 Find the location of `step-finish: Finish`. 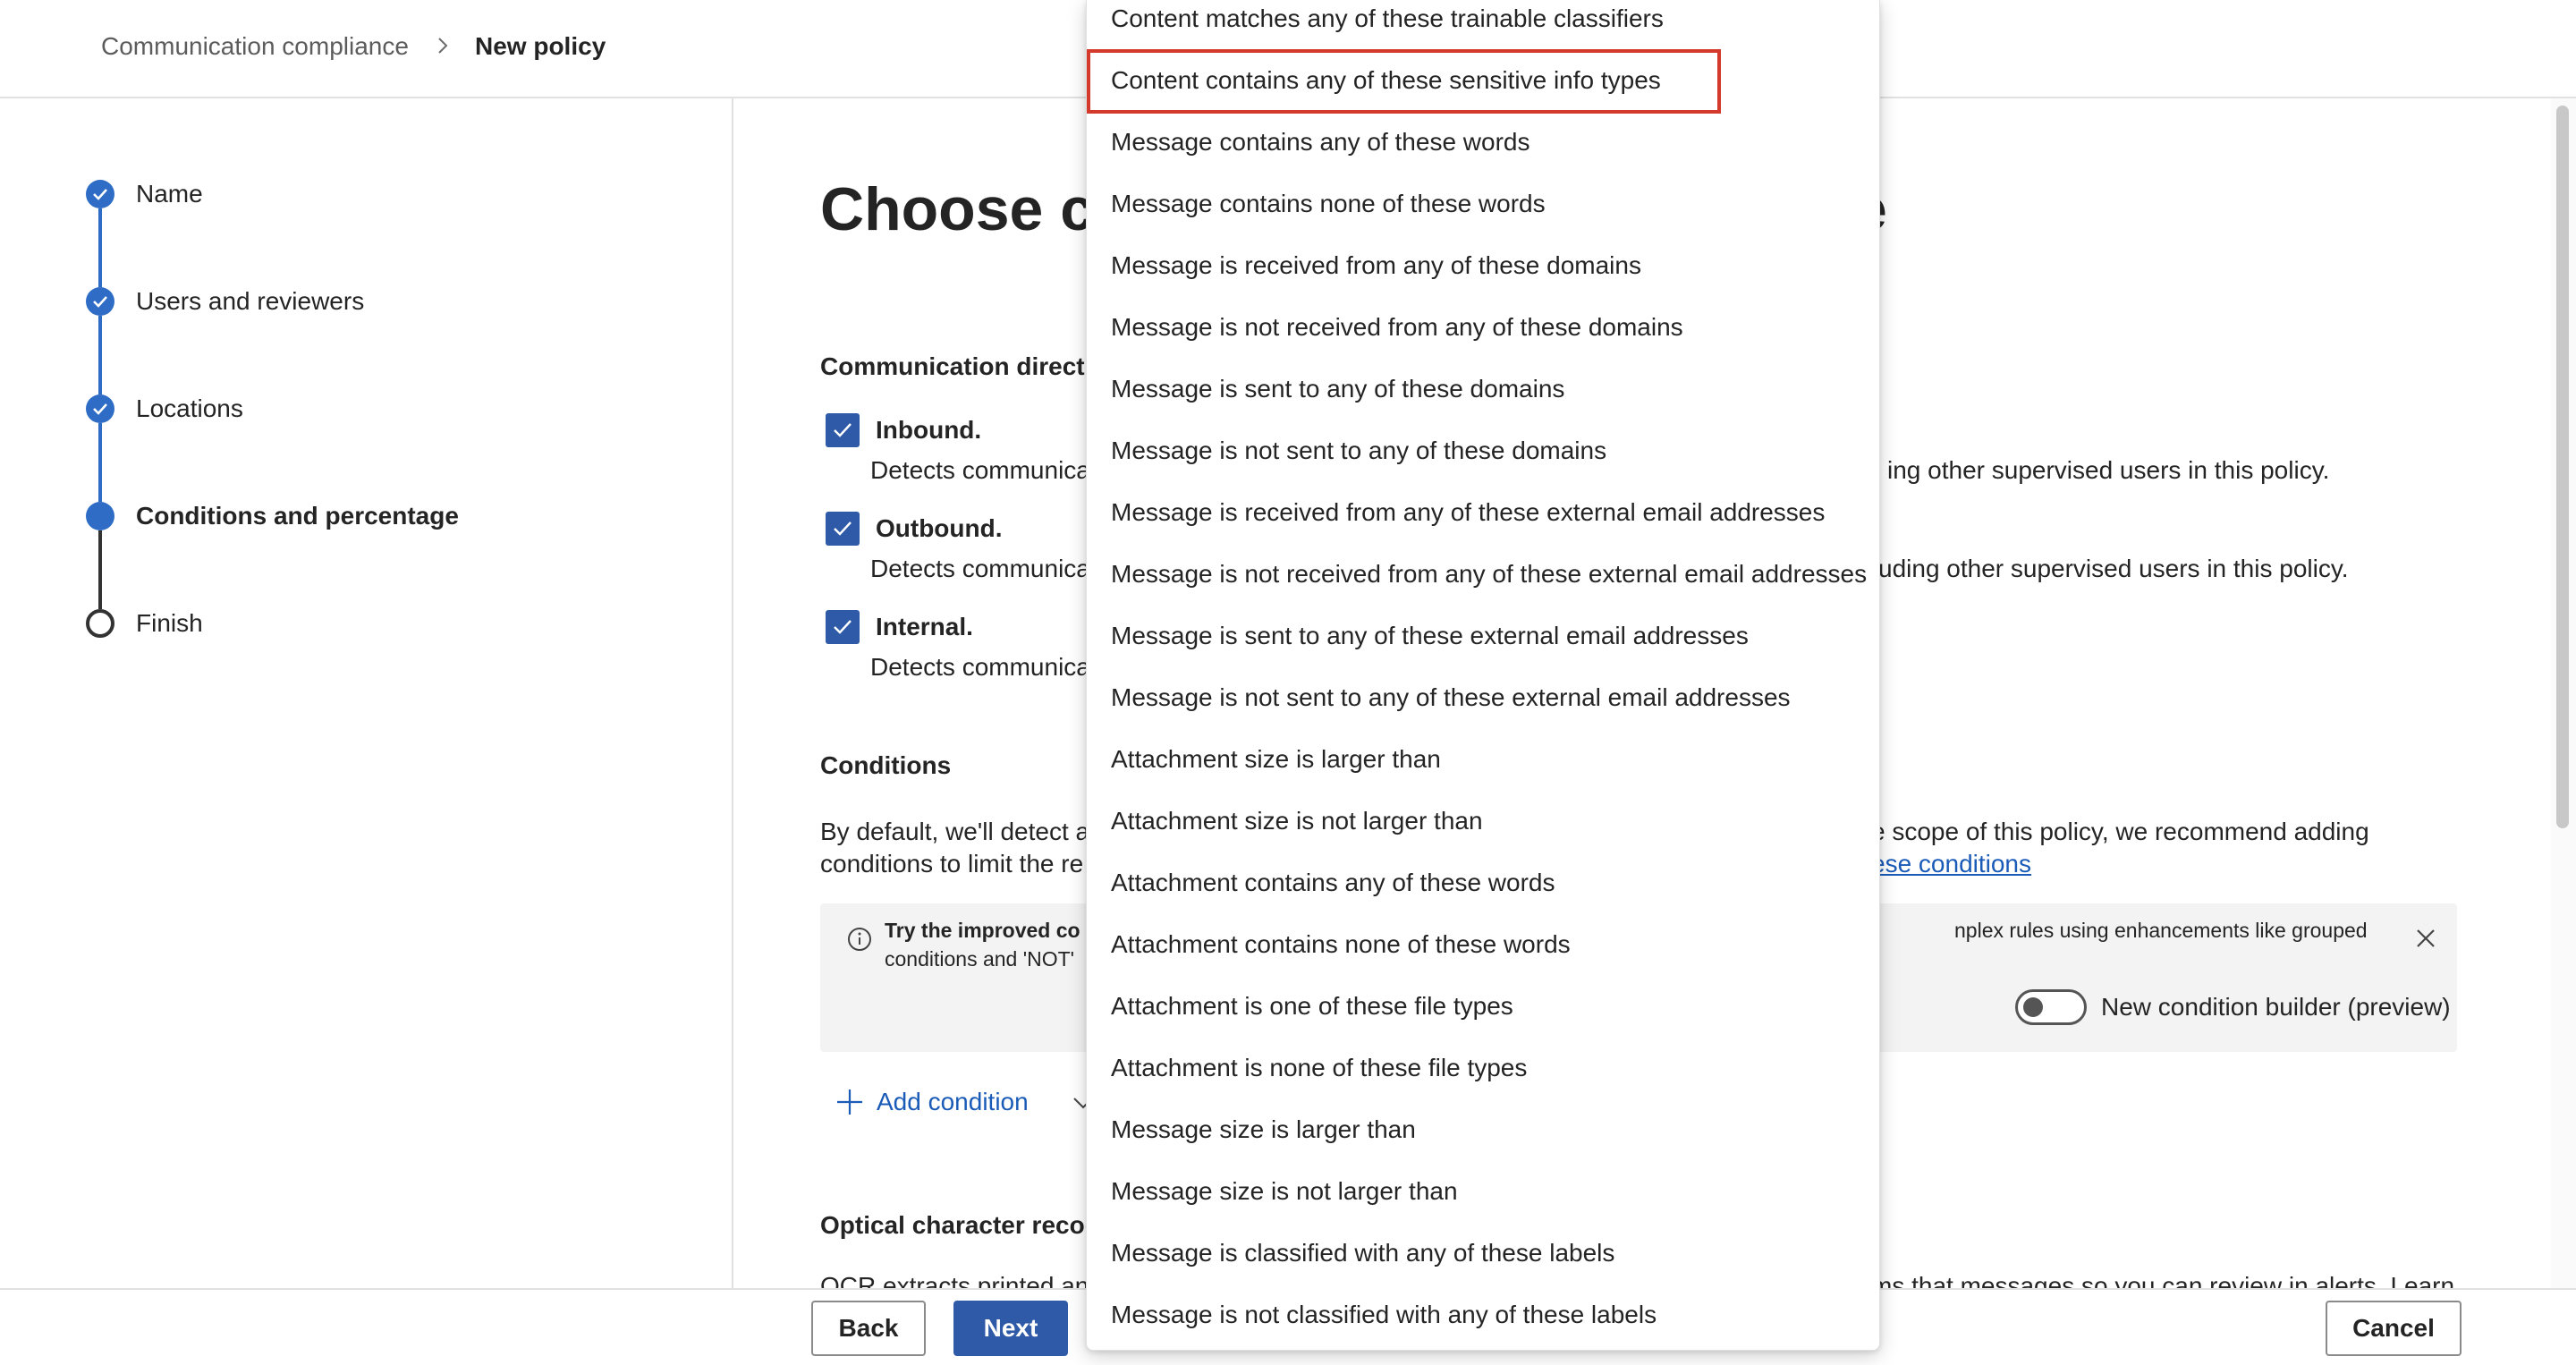

step-finish: Finish is located at coordinates (169, 623).